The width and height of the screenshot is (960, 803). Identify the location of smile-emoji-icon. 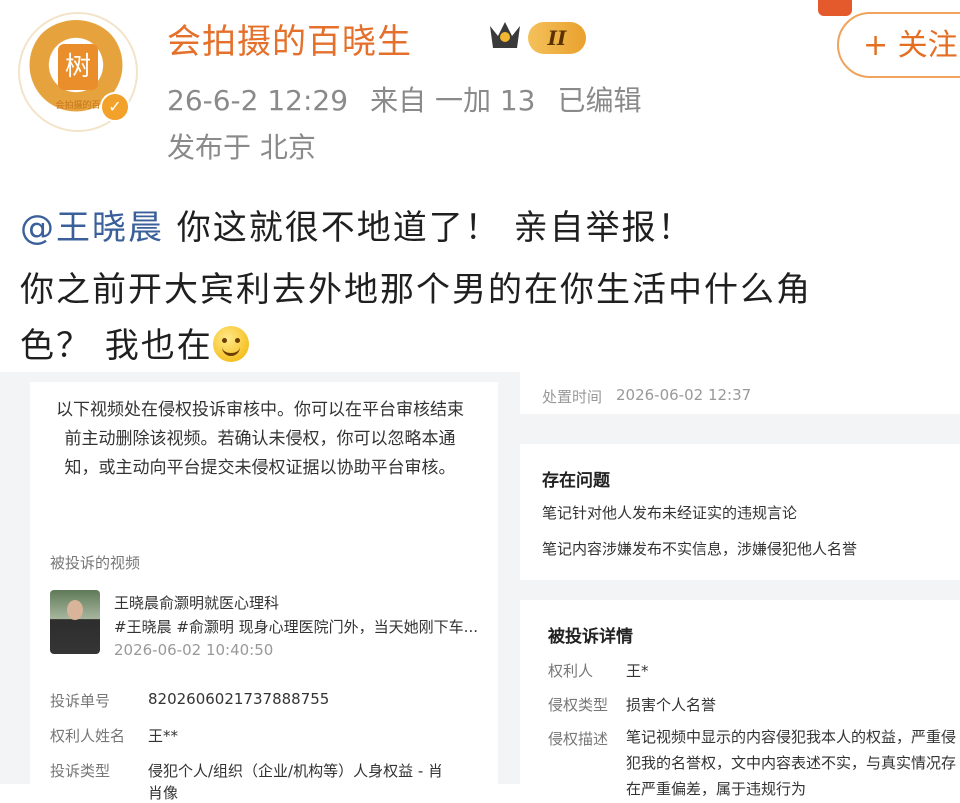
(230, 344).